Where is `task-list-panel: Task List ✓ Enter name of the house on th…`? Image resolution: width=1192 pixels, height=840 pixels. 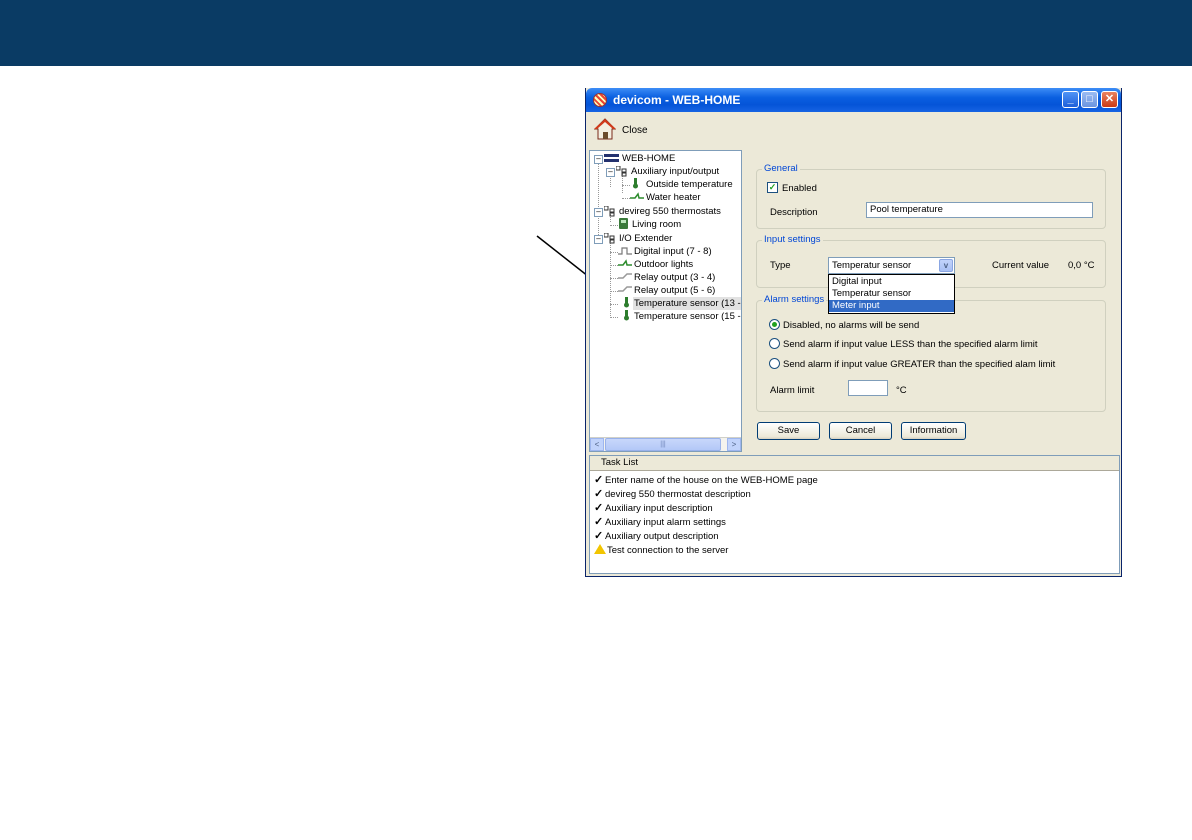
task-list-panel: Task List ✓ Enter name of the house on th… is located at coordinates (854, 514).